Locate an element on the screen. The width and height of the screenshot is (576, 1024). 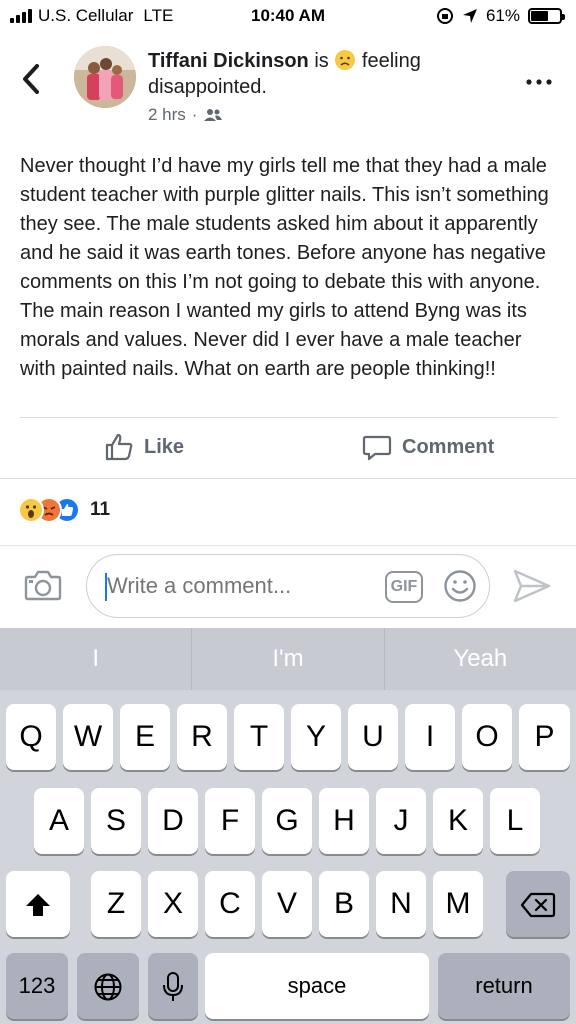
microphone-icon is located at coordinates (173, 986).